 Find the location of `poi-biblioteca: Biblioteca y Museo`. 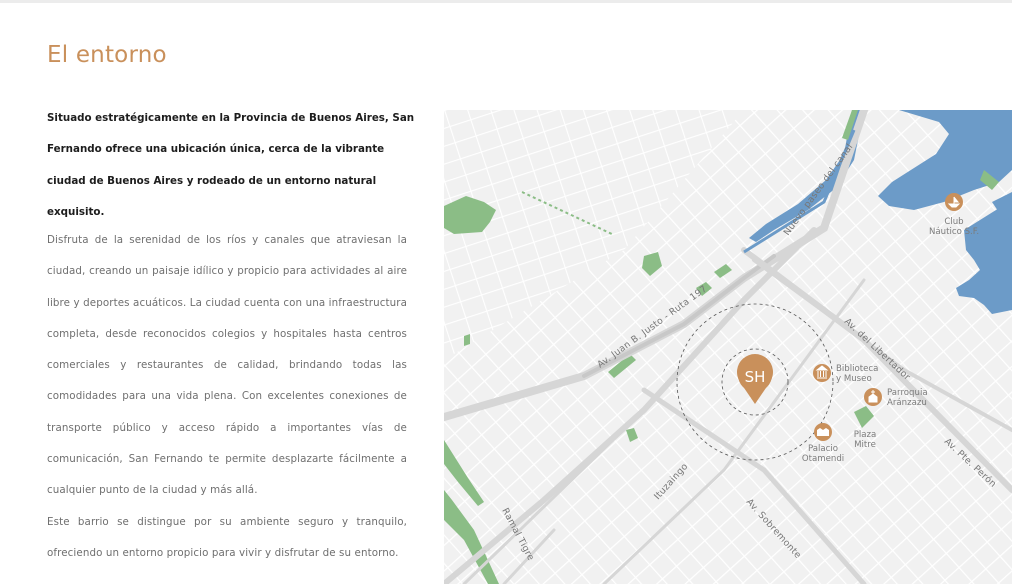

poi-biblioteca: Biblioteca y Museo is located at coordinates (845, 374).